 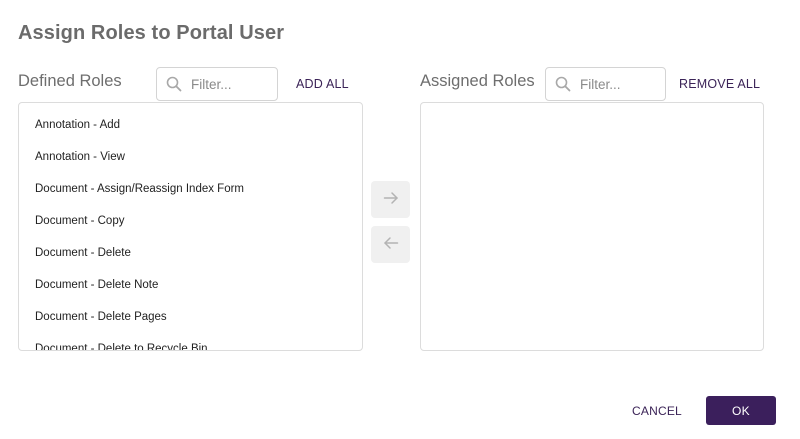 I want to click on list-item: Annotation - View, so click(x=80, y=157).